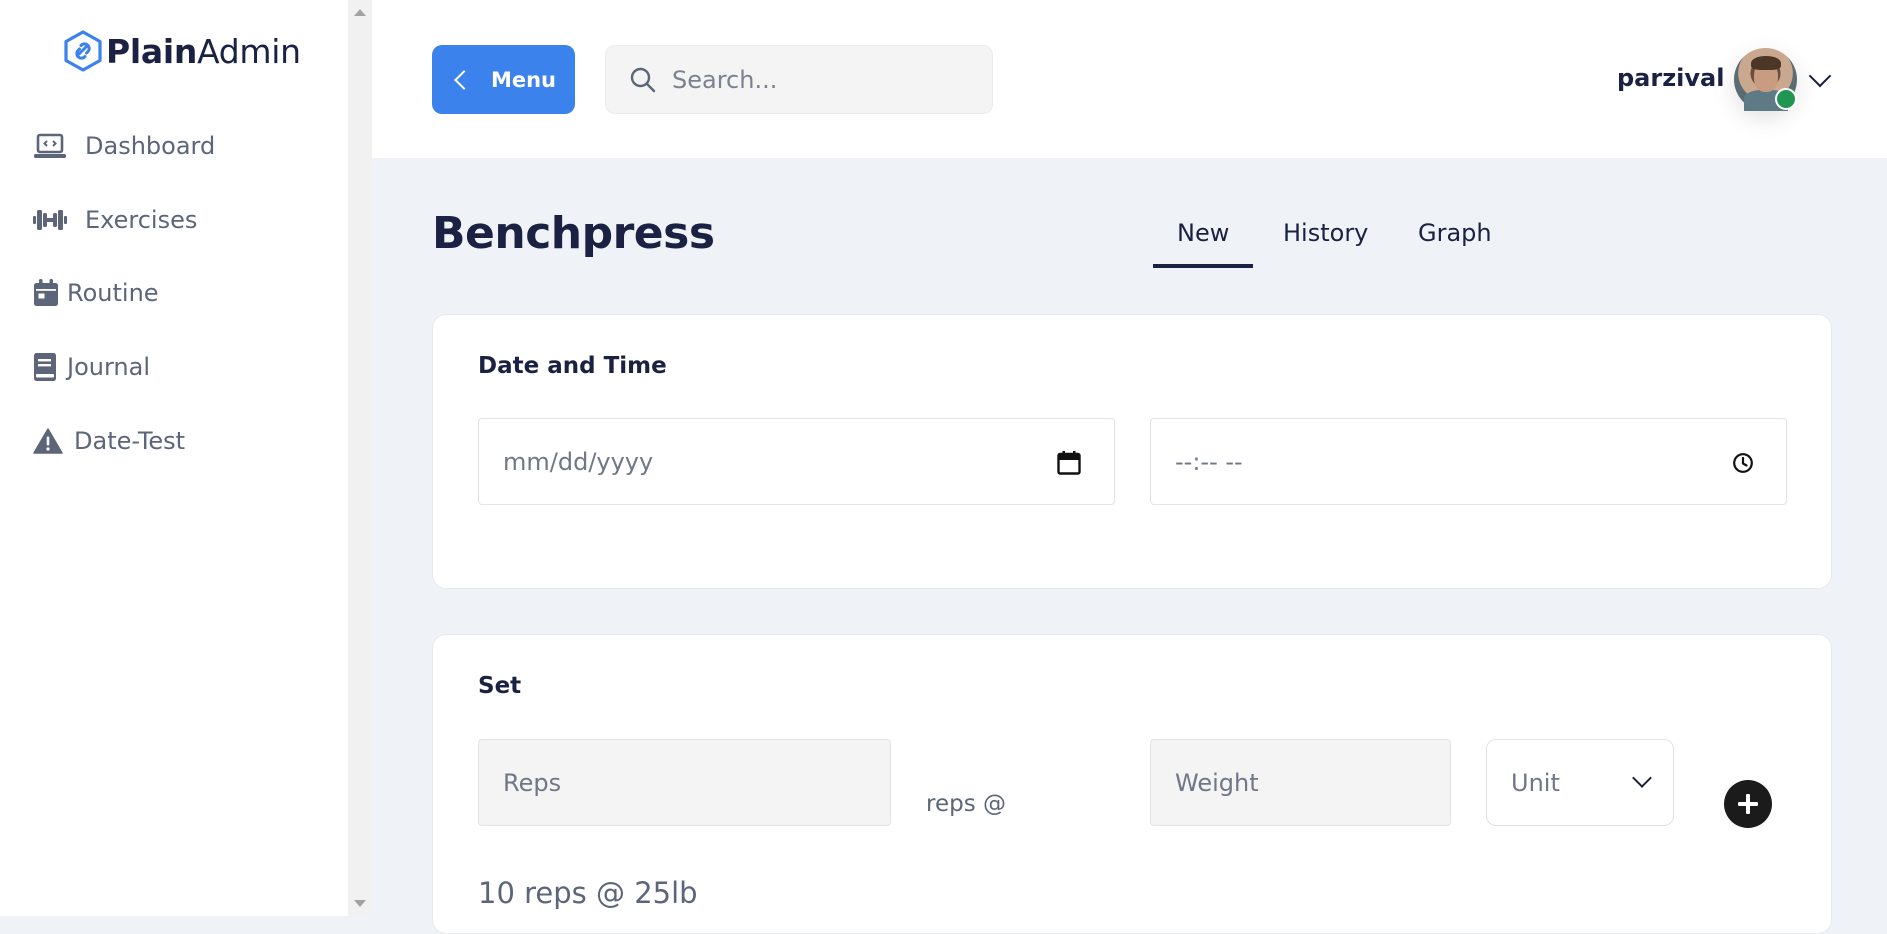 This screenshot has width=1887, height=934. I want to click on sidebar-item-label: Journal, so click(109, 367).